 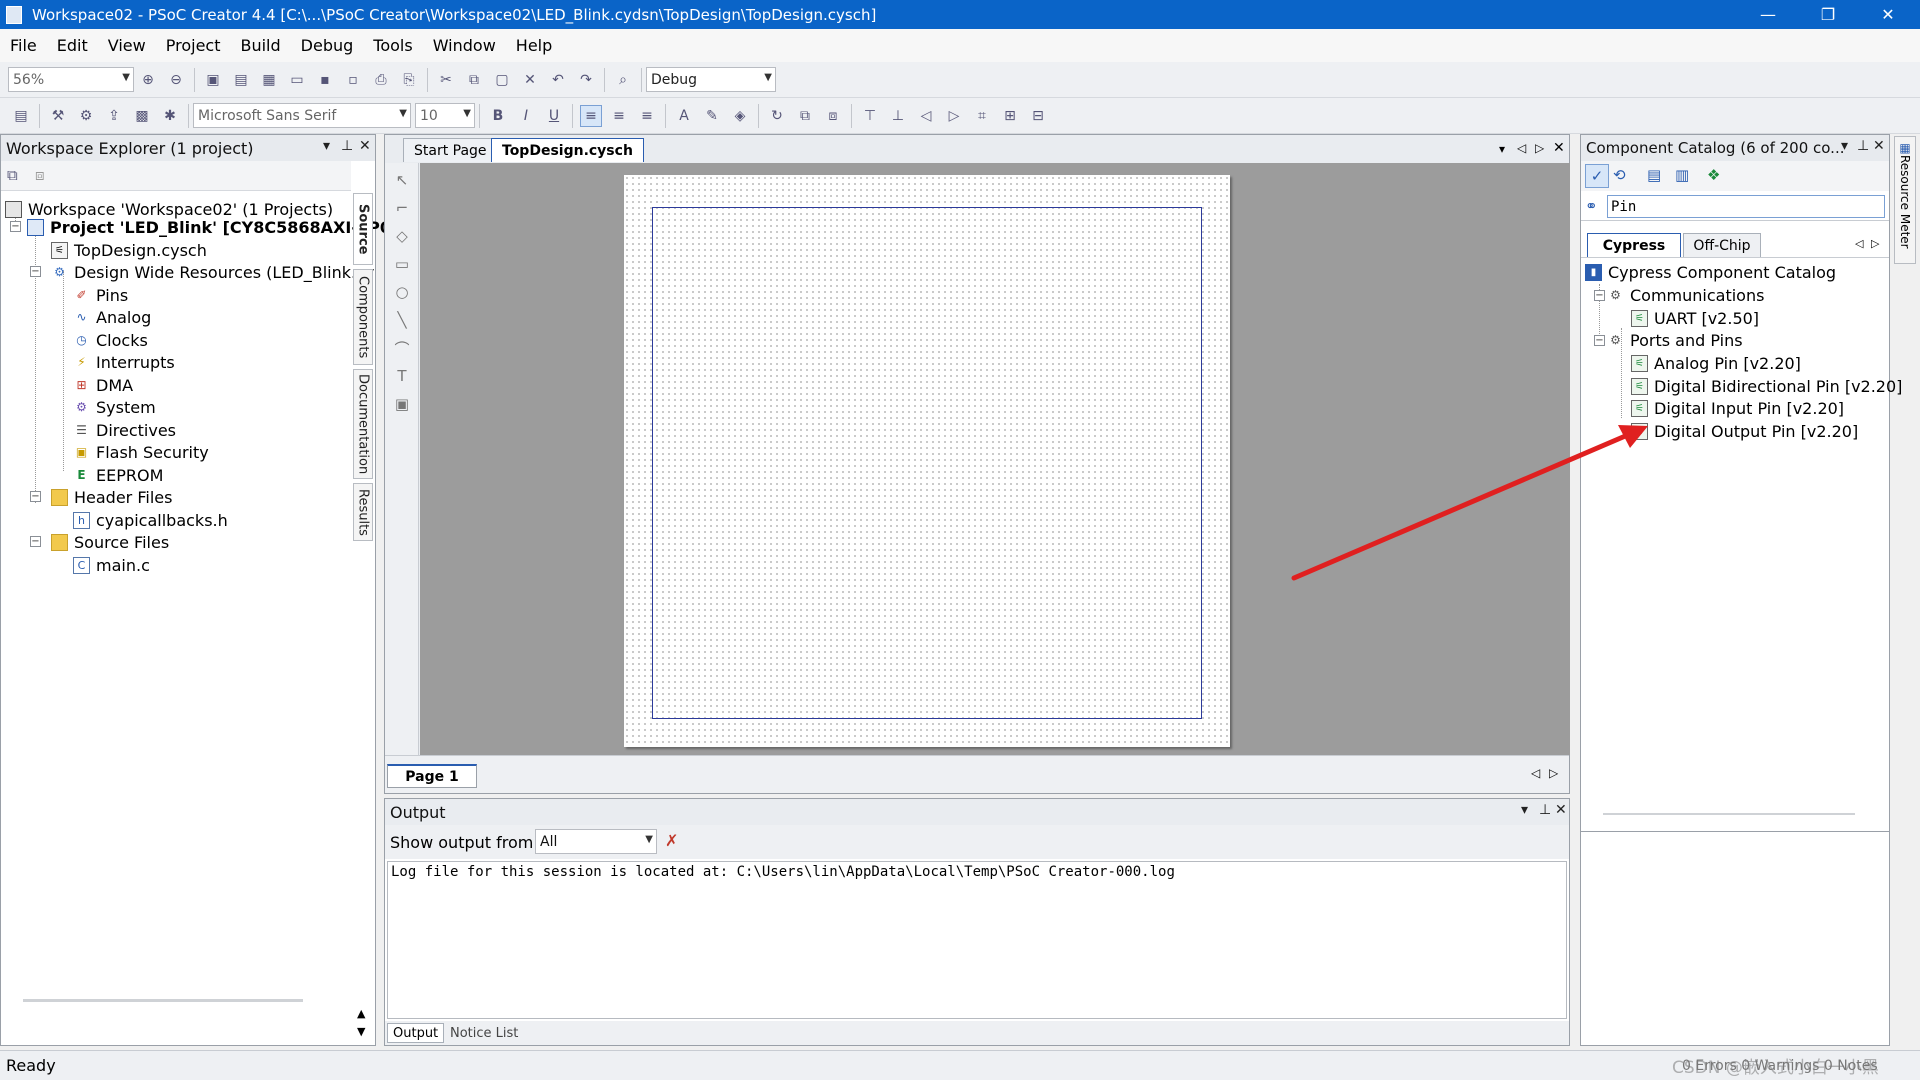 I want to click on cut-icon: ✂, so click(x=446, y=80).